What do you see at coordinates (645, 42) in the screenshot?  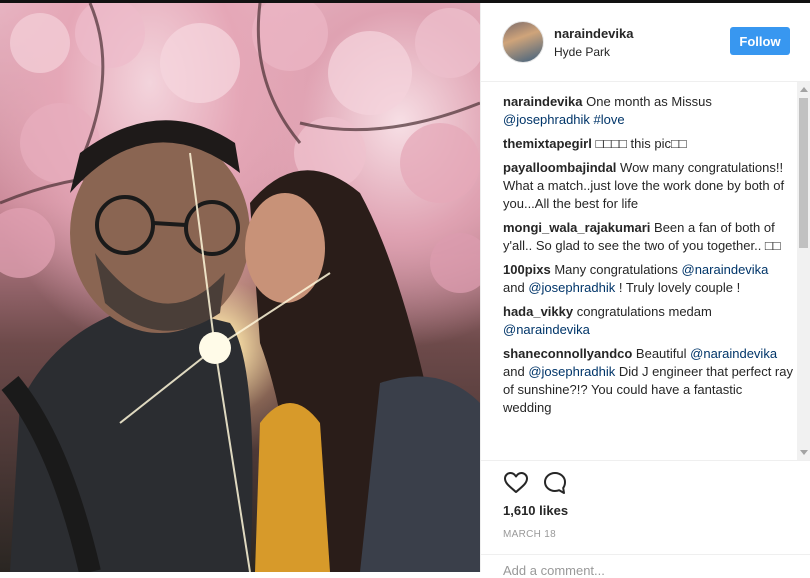 I see `post-header: naraindevika Hyde Park Follow` at bounding box center [645, 42].